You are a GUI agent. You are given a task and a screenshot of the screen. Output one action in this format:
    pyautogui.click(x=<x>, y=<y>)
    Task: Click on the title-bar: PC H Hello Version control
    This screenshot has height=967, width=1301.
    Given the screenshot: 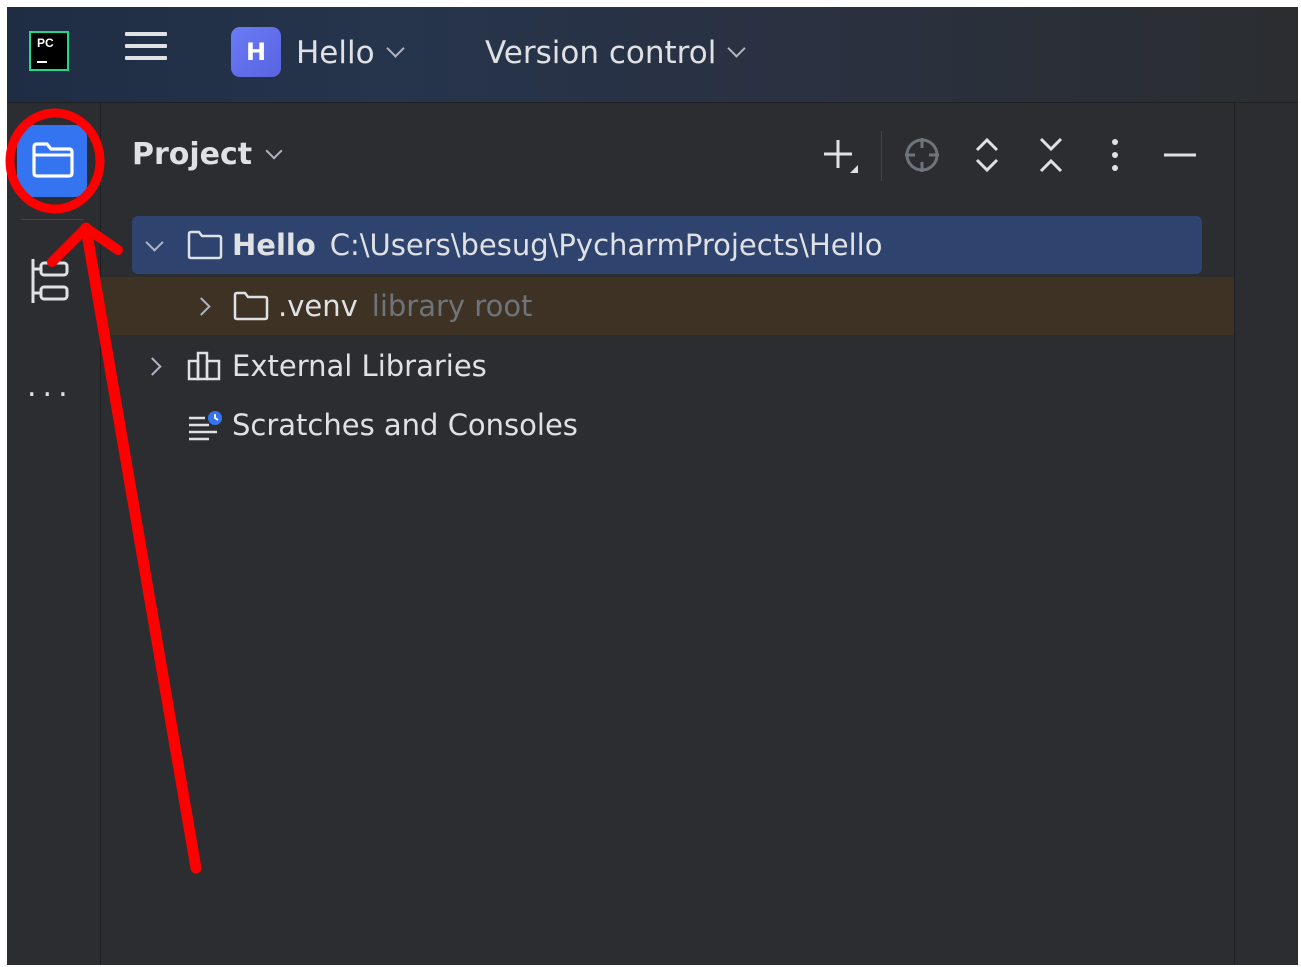 What is the action you would take?
    pyautogui.click(x=652, y=55)
    